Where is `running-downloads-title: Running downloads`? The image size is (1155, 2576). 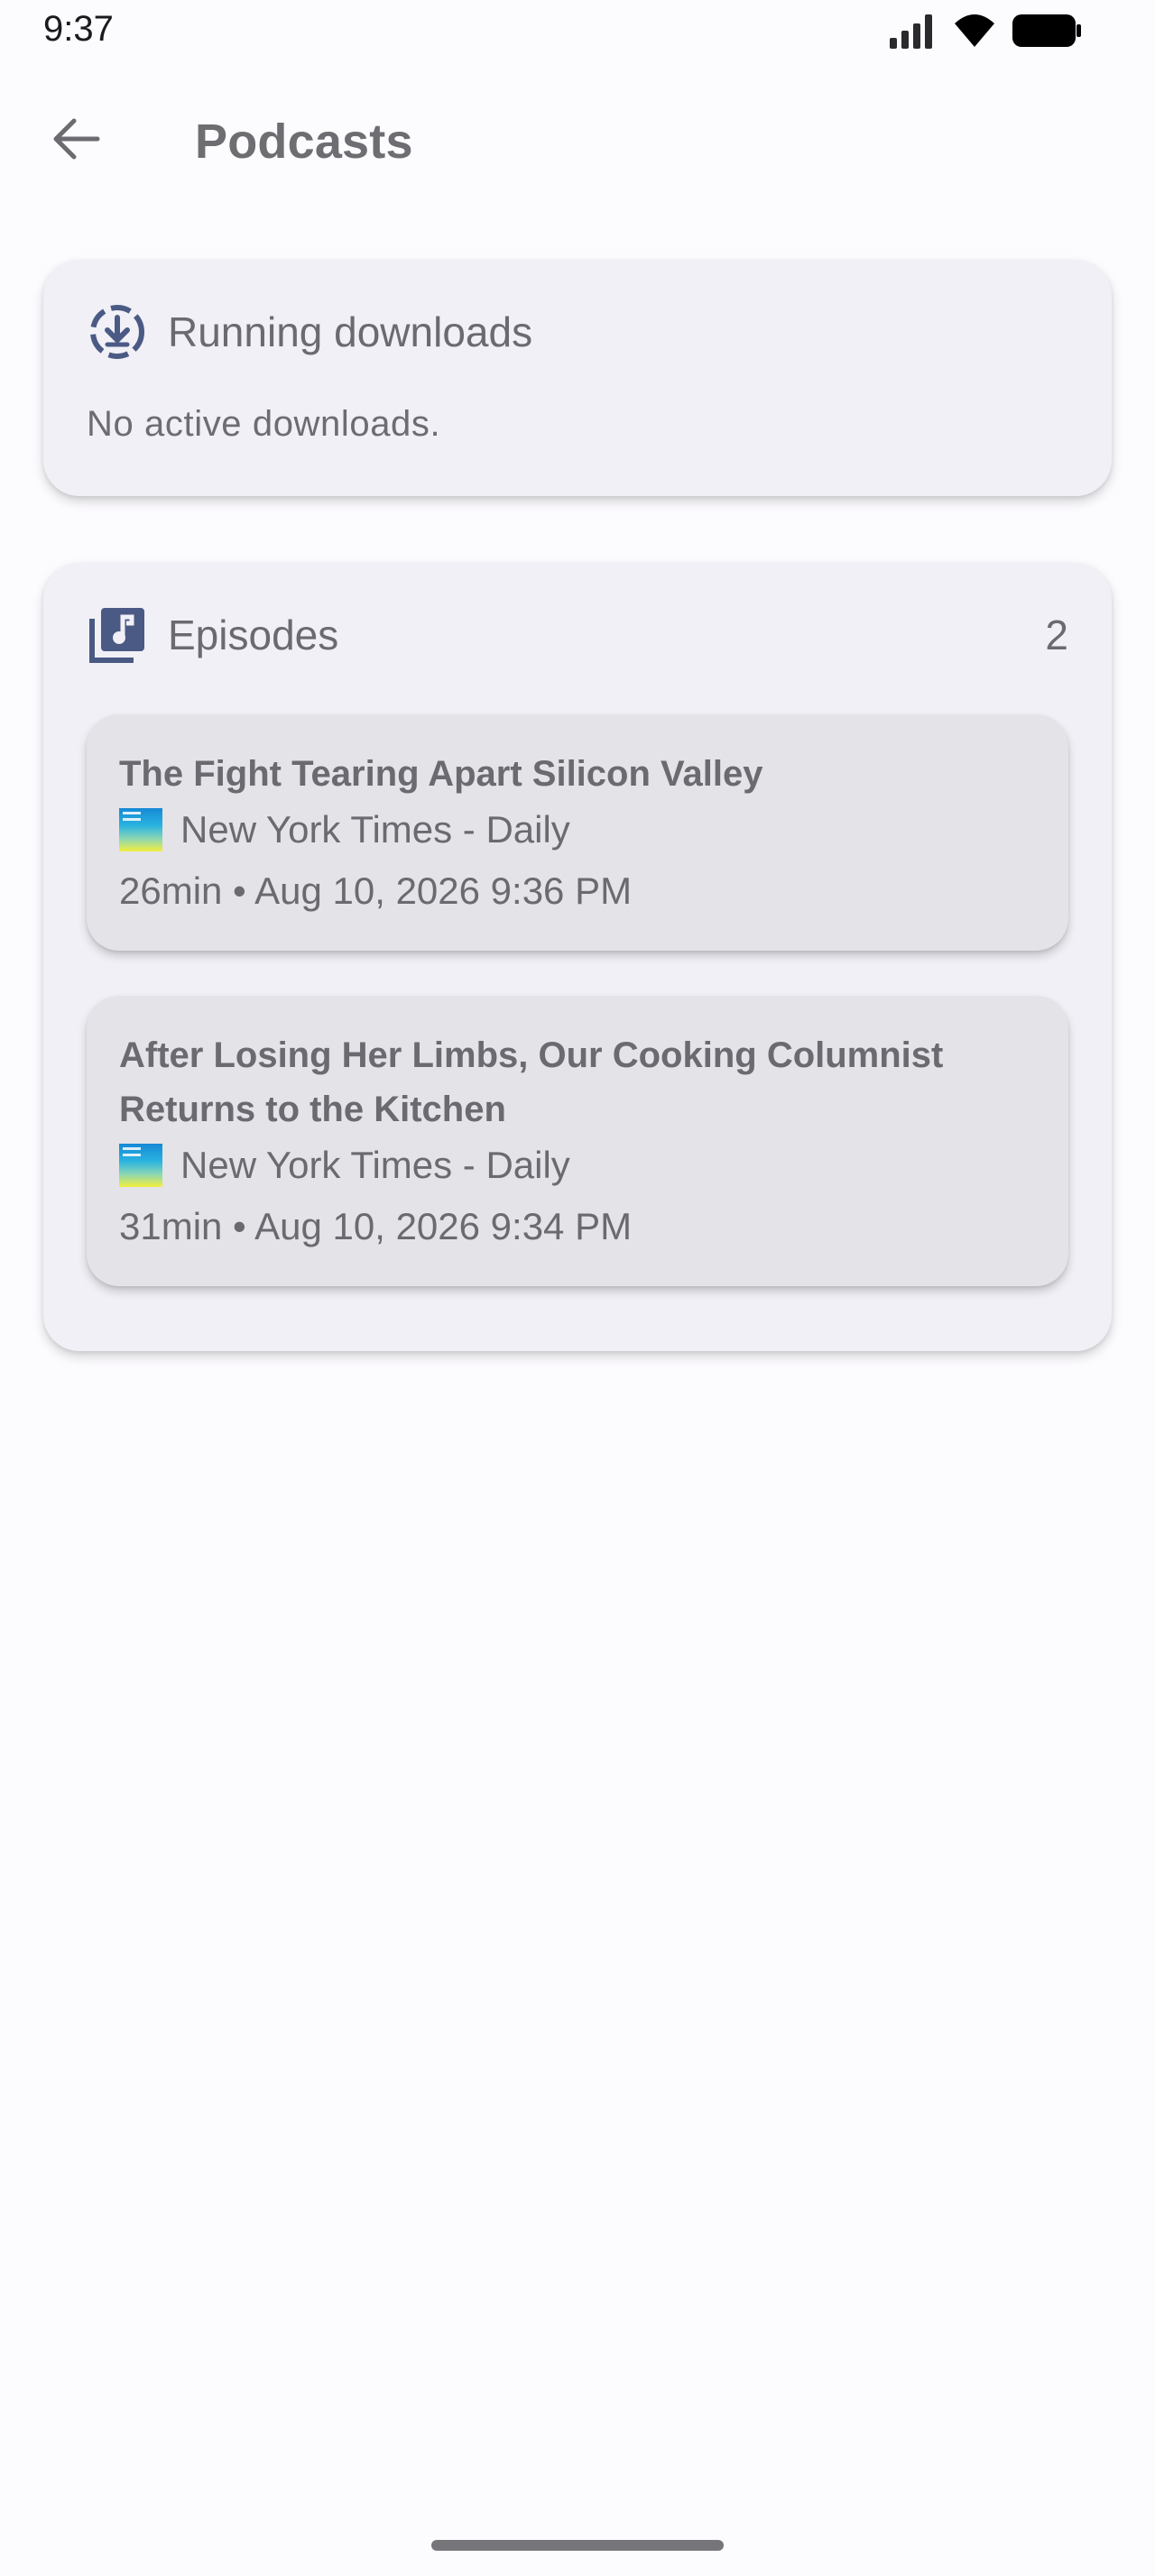
running-downloads-title: Running downloads is located at coordinates (350, 331).